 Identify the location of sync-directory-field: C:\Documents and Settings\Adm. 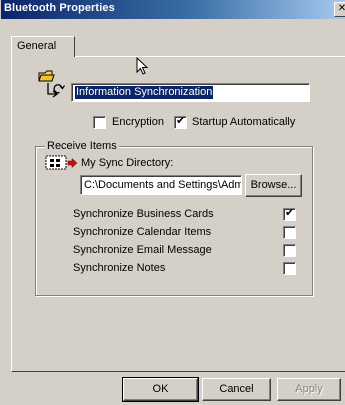
(161, 185).